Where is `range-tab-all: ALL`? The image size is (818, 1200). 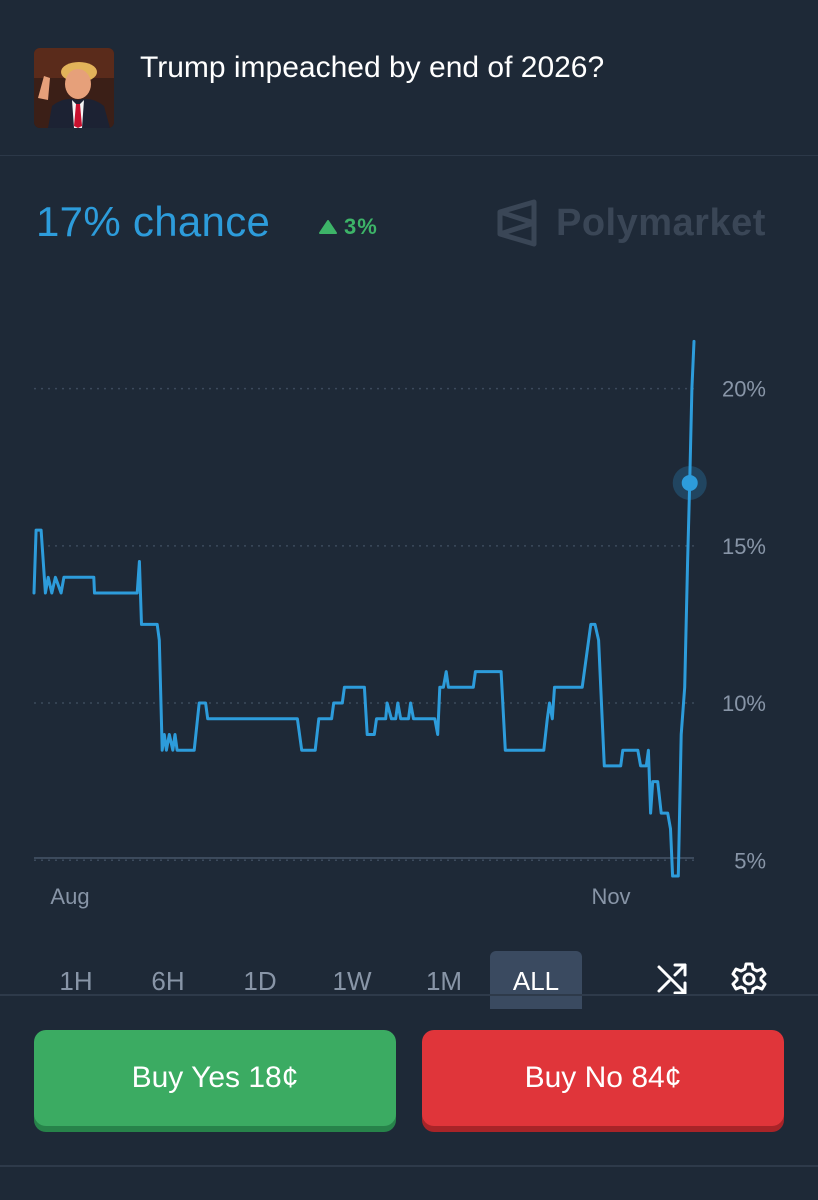 range-tab-all: ALL is located at coordinates (536, 980).